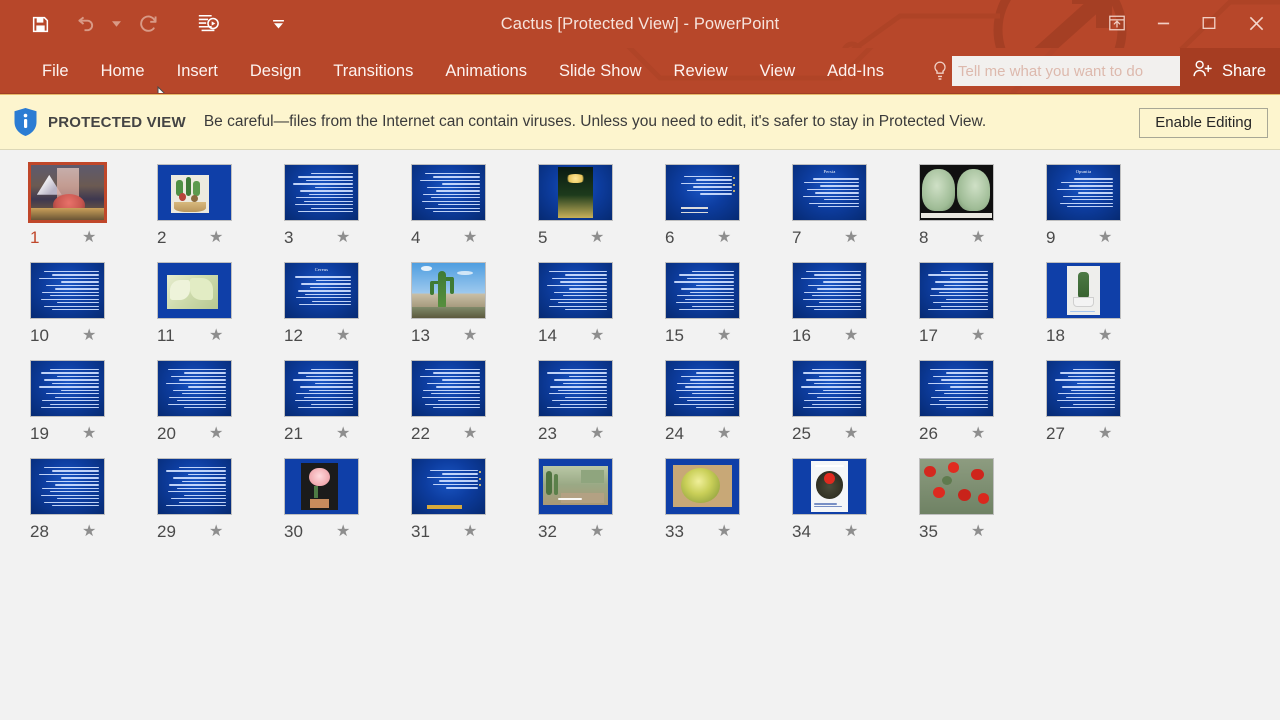  Describe the element at coordinates (55, 70) in the screenshot. I see `tab-file: File` at that location.